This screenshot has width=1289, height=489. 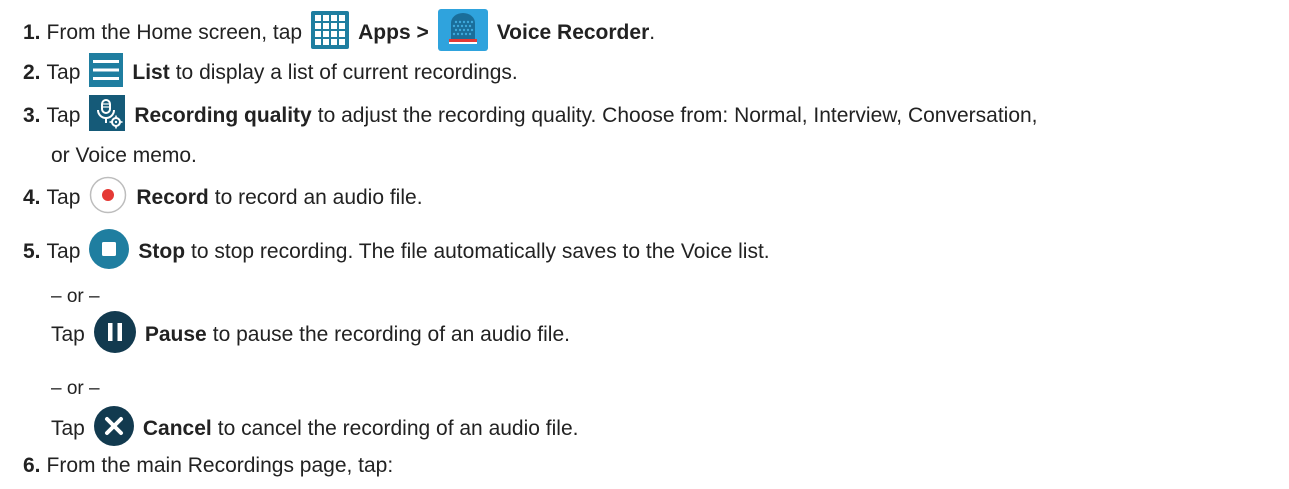 What do you see at coordinates (108, 198) in the screenshot?
I see `record-icon` at bounding box center [108, 198].